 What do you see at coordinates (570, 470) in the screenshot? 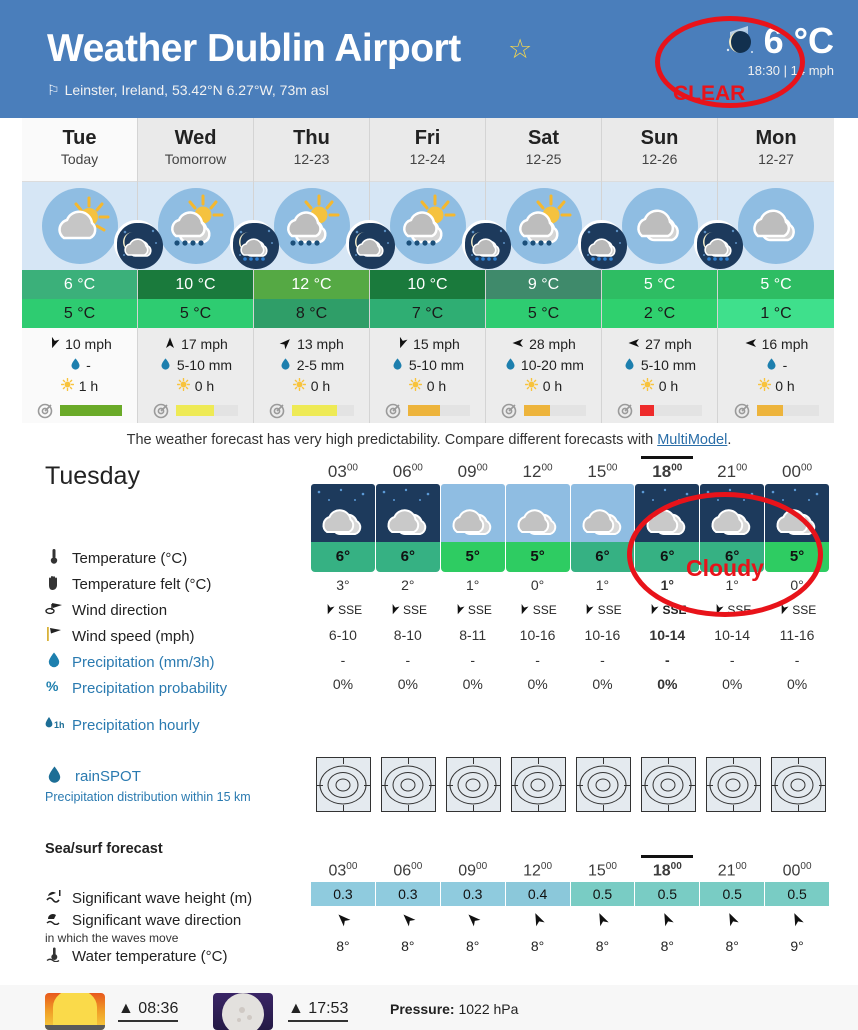
I see `hourly-hours-row: 0300 0600 0900 1200 1500 1800 2100 0000` at bounding box center [570, 470].